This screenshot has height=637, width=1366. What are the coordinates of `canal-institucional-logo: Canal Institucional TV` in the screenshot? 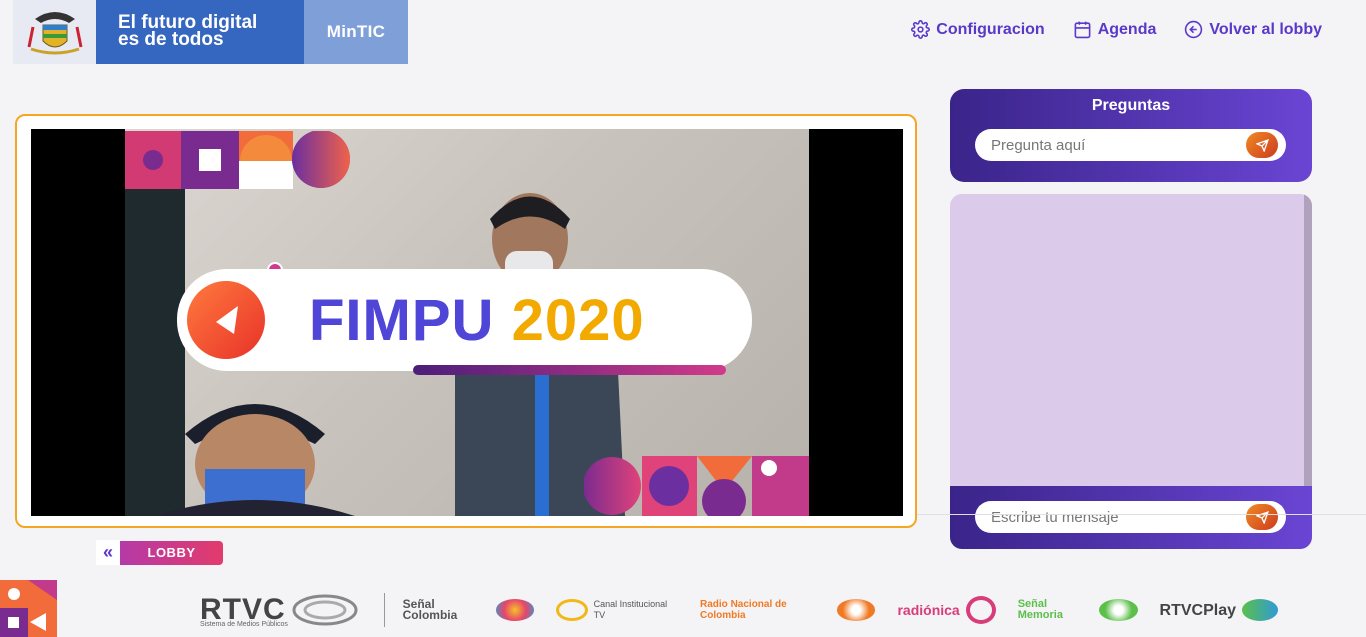 It's located at (617, 610).